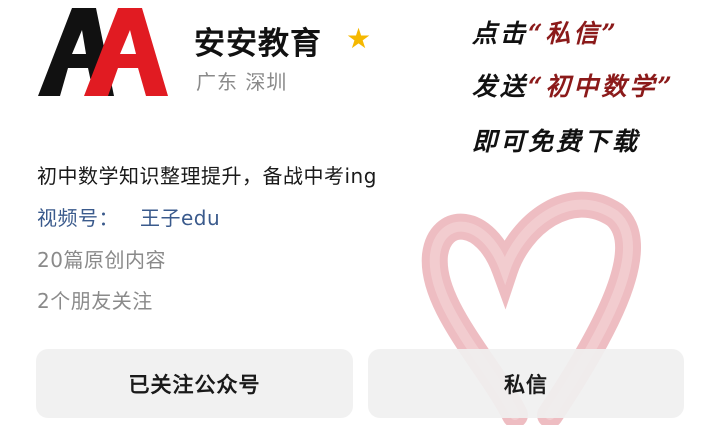 The image size is (720, 426). What do you see at coordinates (359, 38) in the screenshot?
I see `star-icon: ★` at bounding box center [359, 38].